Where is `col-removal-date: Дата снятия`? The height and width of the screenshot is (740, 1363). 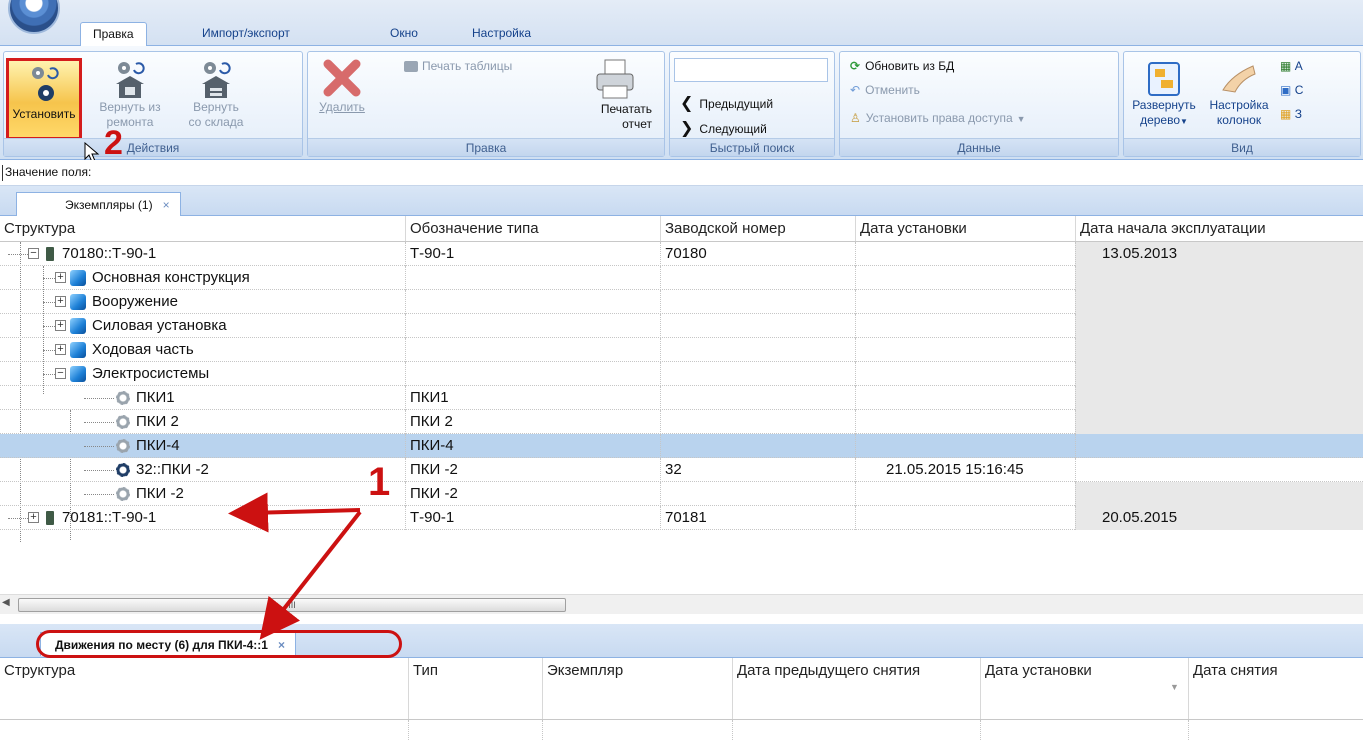 col-removal-date: Дата снятия is located at coordinates (1233, 688).